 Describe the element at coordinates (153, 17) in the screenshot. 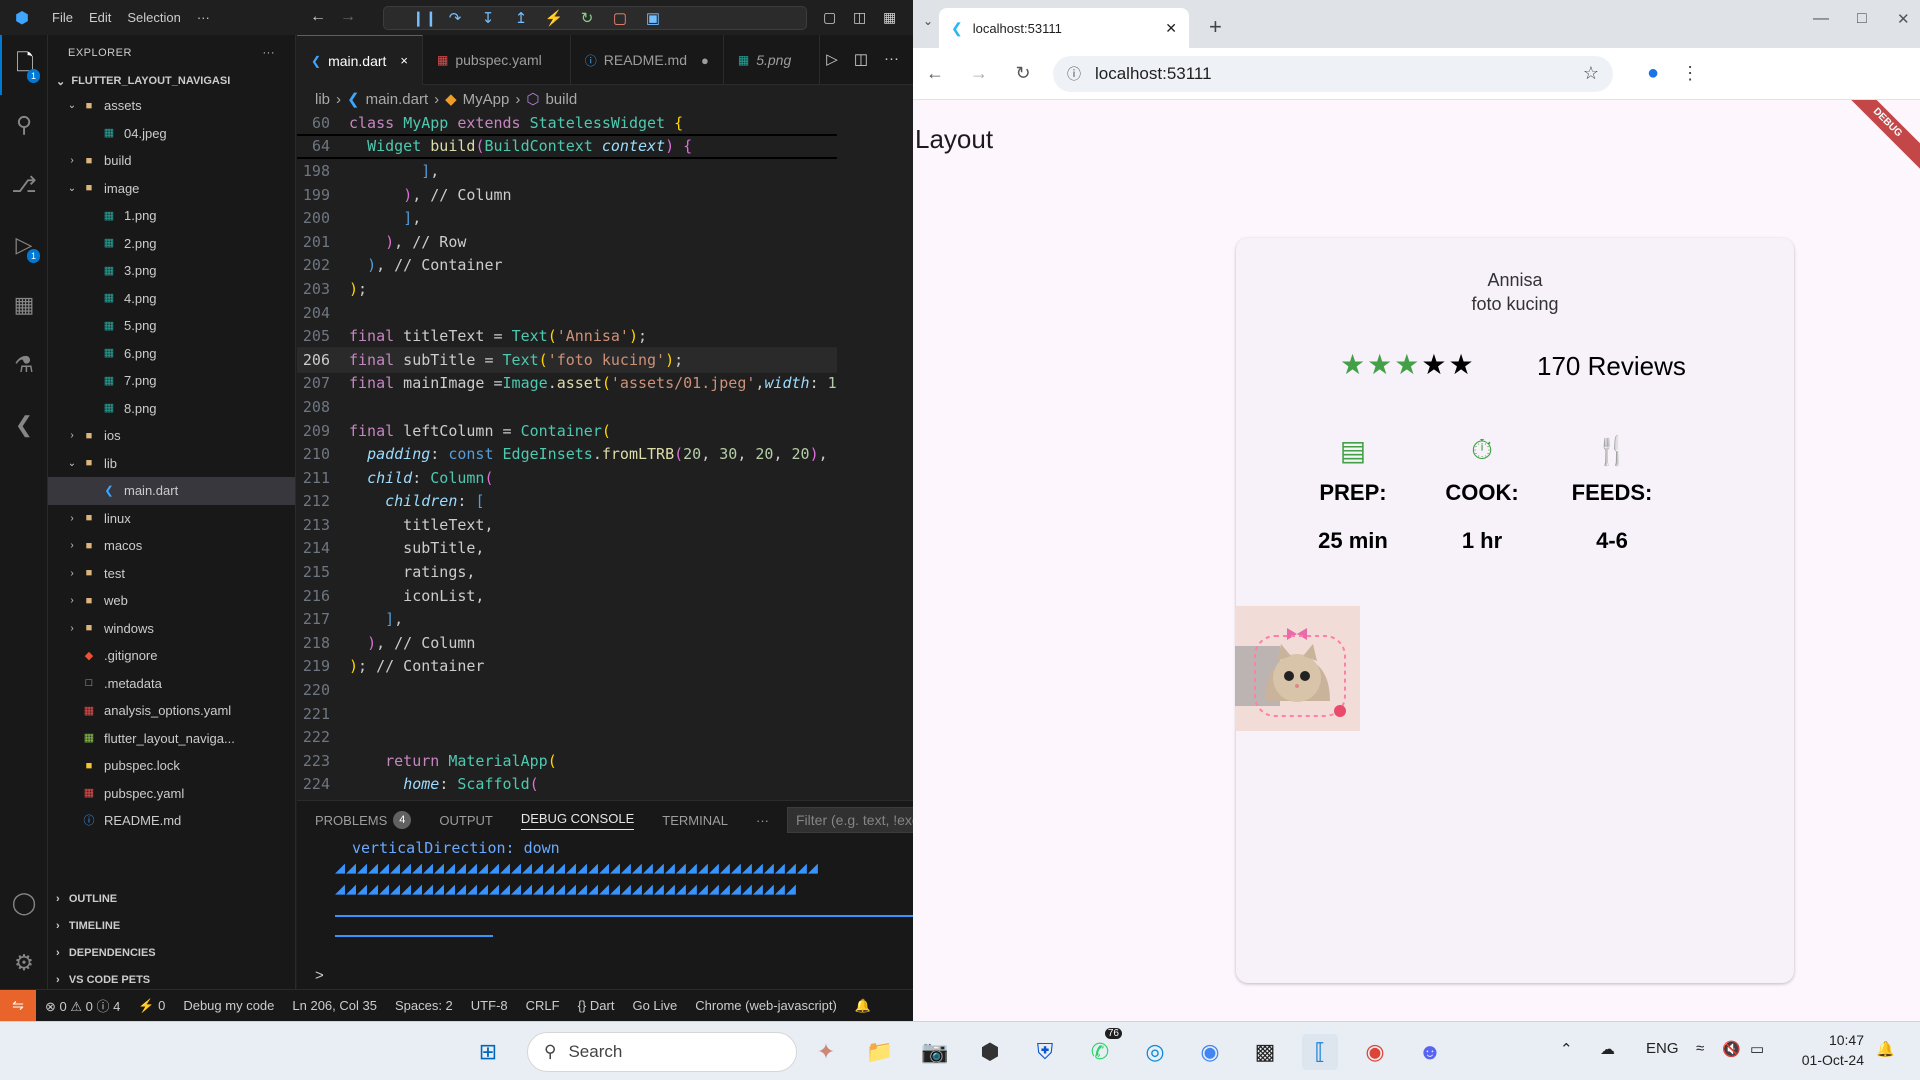

I see `menu-selection: Selection` at that location.